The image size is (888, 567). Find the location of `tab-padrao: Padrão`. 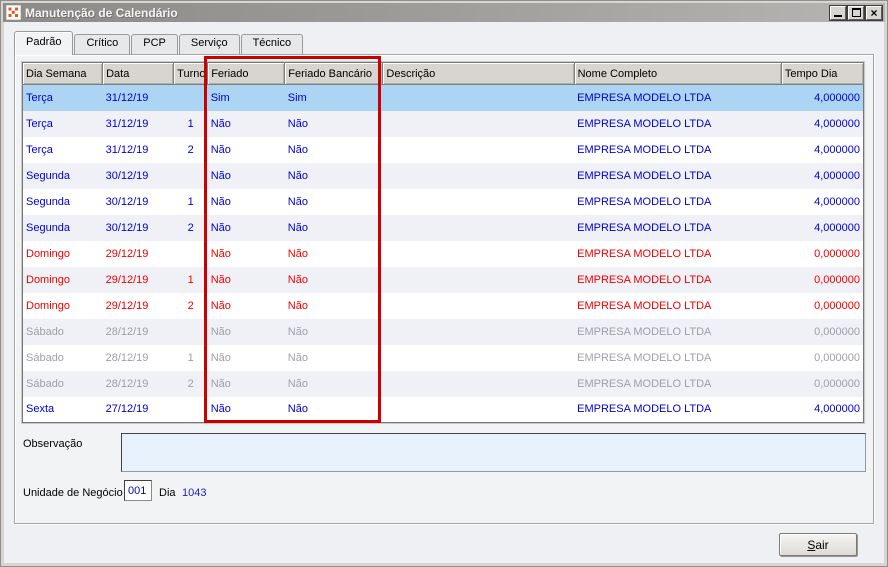

tab-padrao: Padrão is located at coordinates (44, 43).